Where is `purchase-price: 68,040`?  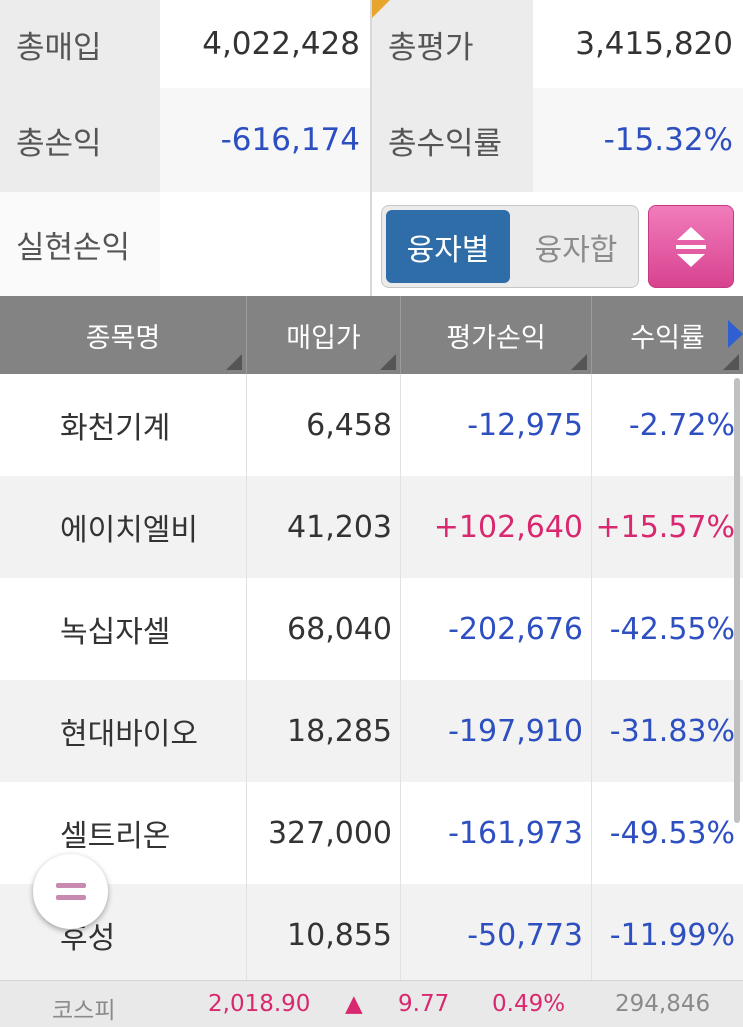
purchase-price: 68,040 is located at coordinates (324, 629).